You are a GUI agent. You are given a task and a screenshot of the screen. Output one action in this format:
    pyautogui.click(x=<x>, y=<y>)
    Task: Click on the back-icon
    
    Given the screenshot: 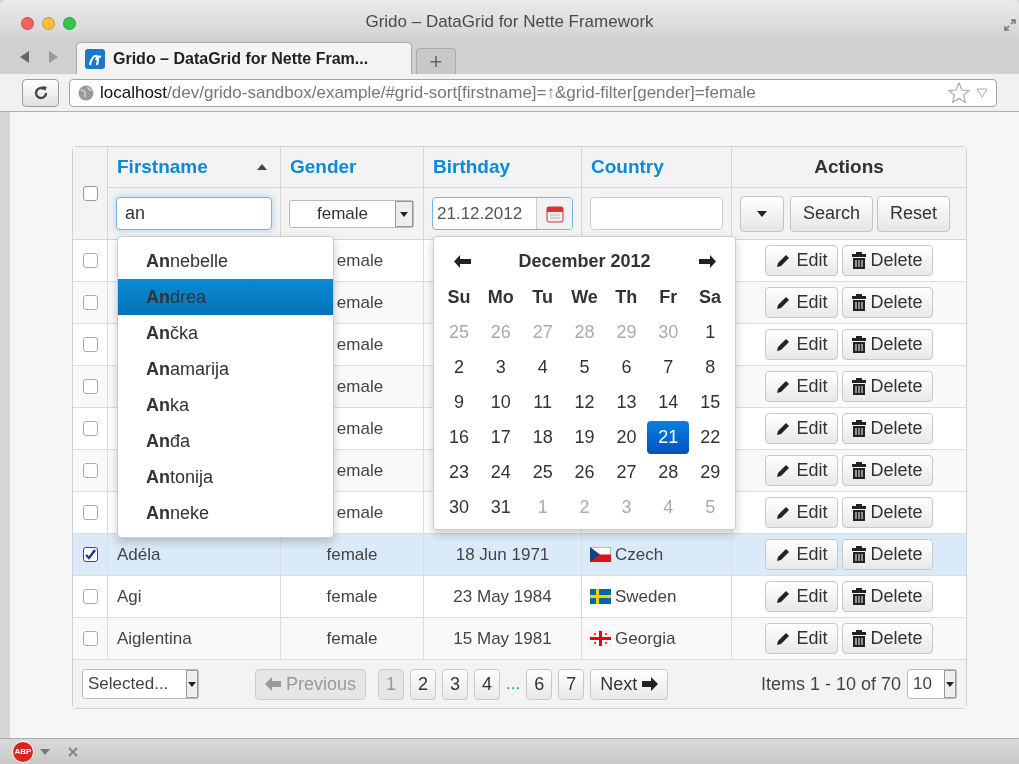 What is the action you would take?
    pyautogui.click(x=24, y=57)
    